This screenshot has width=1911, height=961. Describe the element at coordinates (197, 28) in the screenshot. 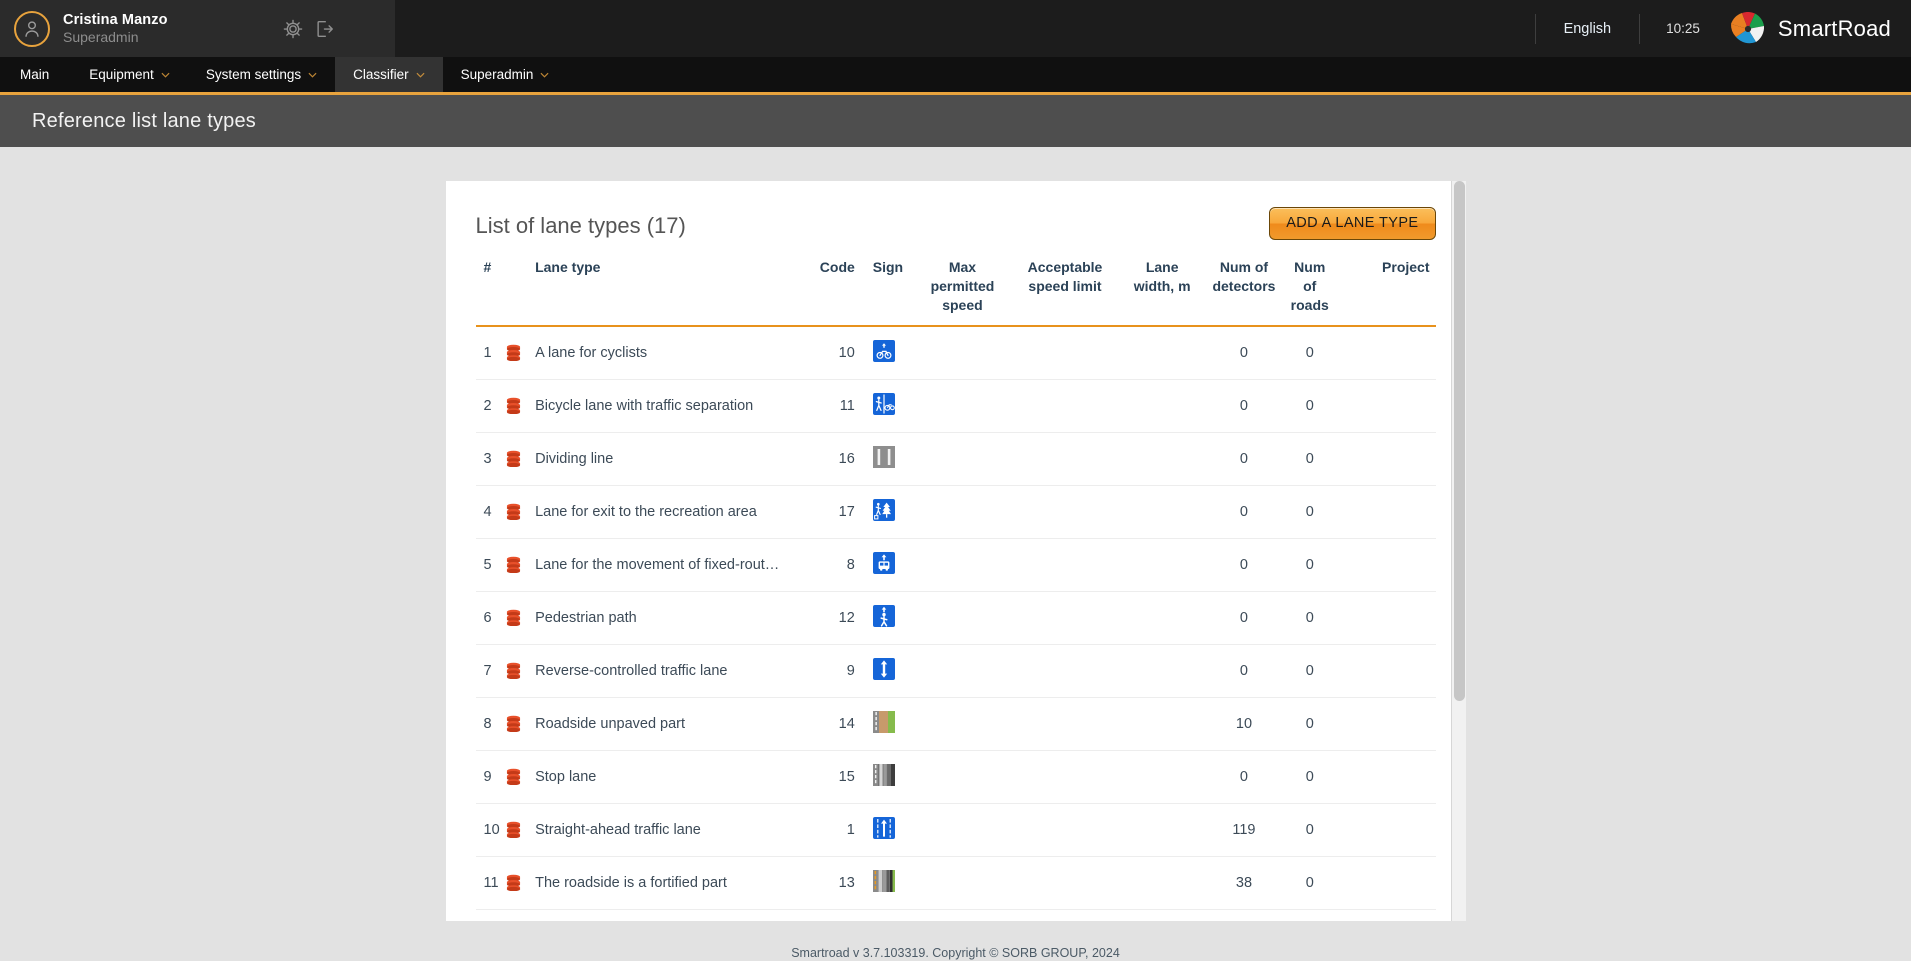

I see `user-profile-block: Cristina Manzo Superadmin` at that location.